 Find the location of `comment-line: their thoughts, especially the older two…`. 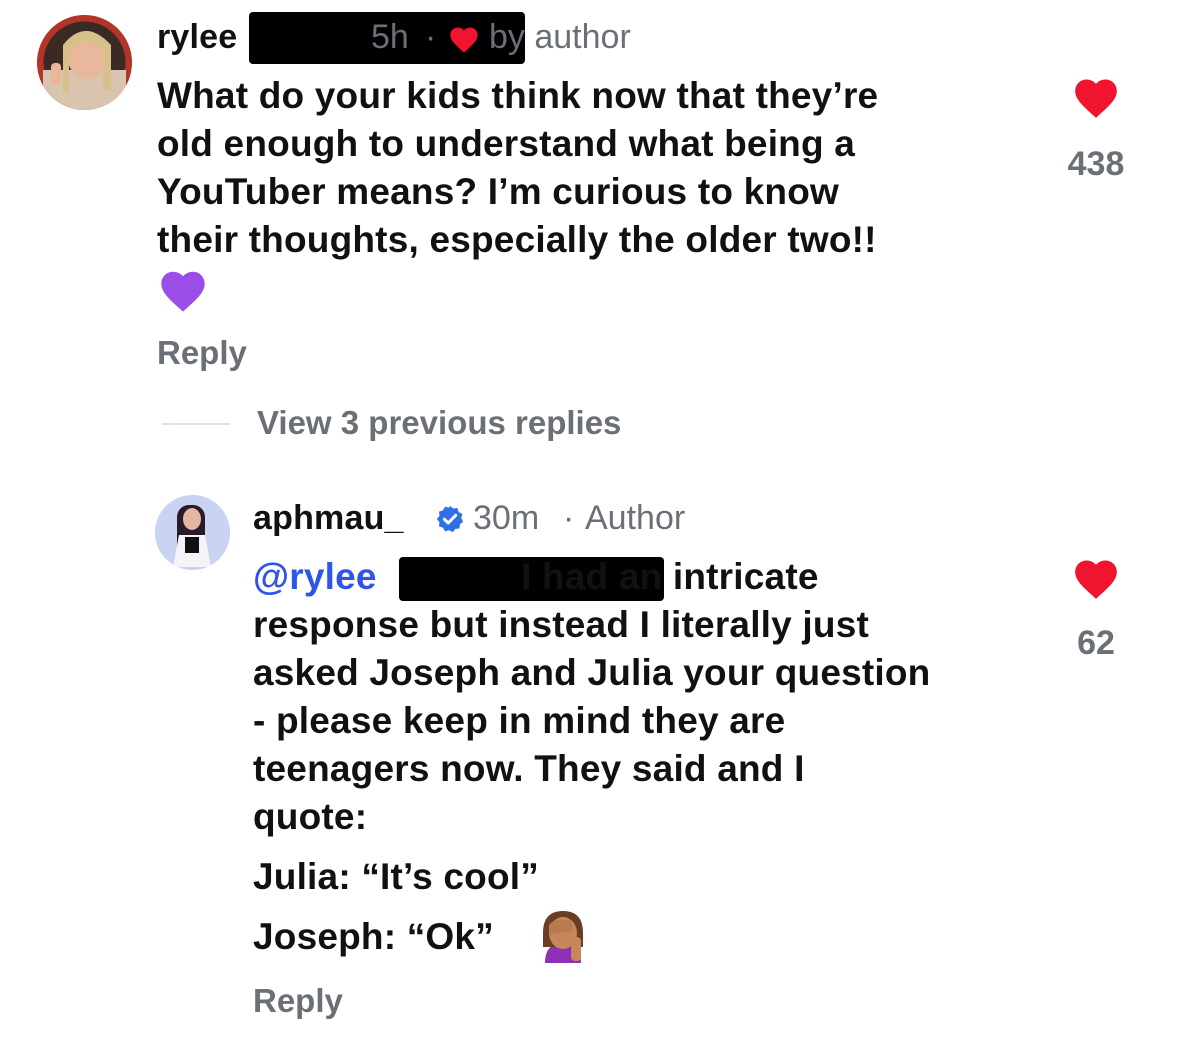

comment-line: their thoughts, especially the older two… is located at coordinates (517, 239).